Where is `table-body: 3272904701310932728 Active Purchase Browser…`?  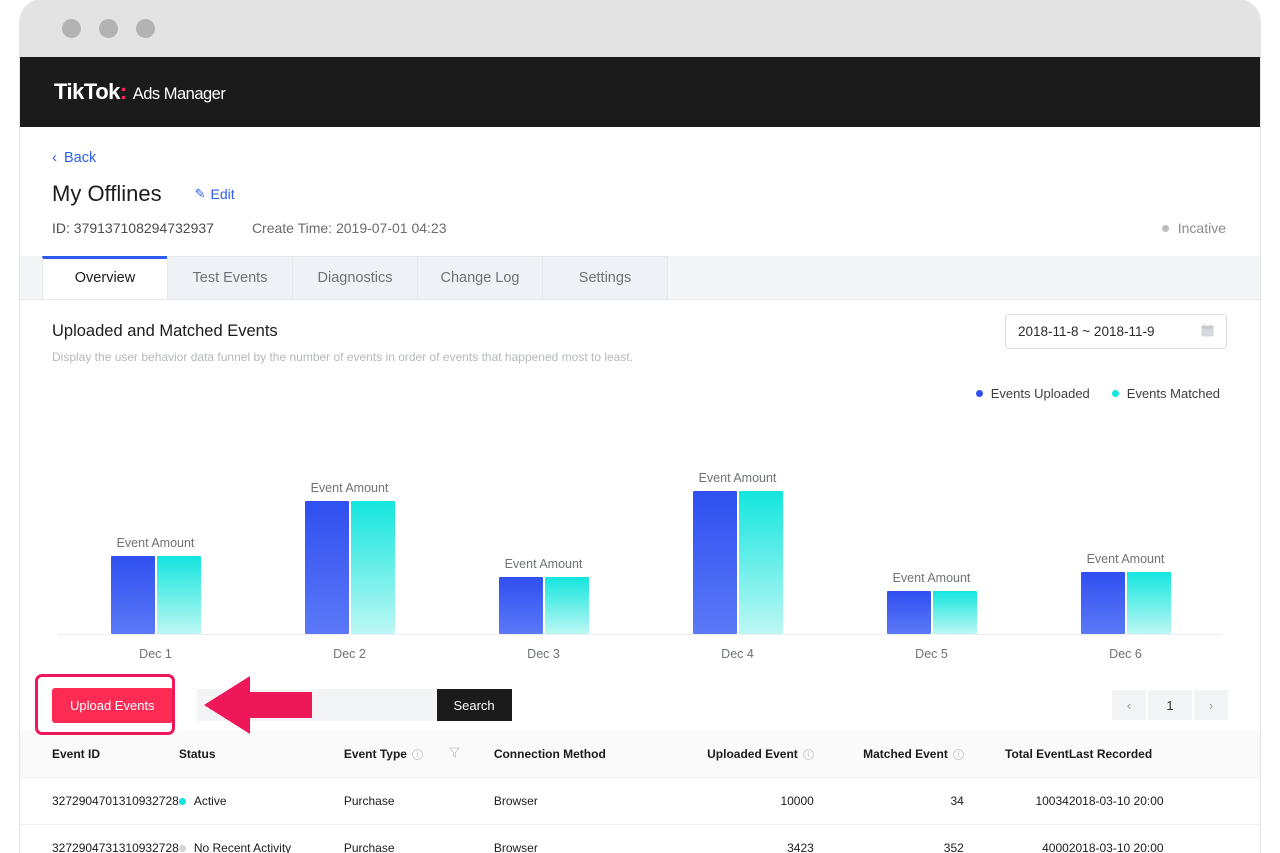 table-body: 3272904701310932728 Active Purchase Browser… is located at coordinates (640, 815).